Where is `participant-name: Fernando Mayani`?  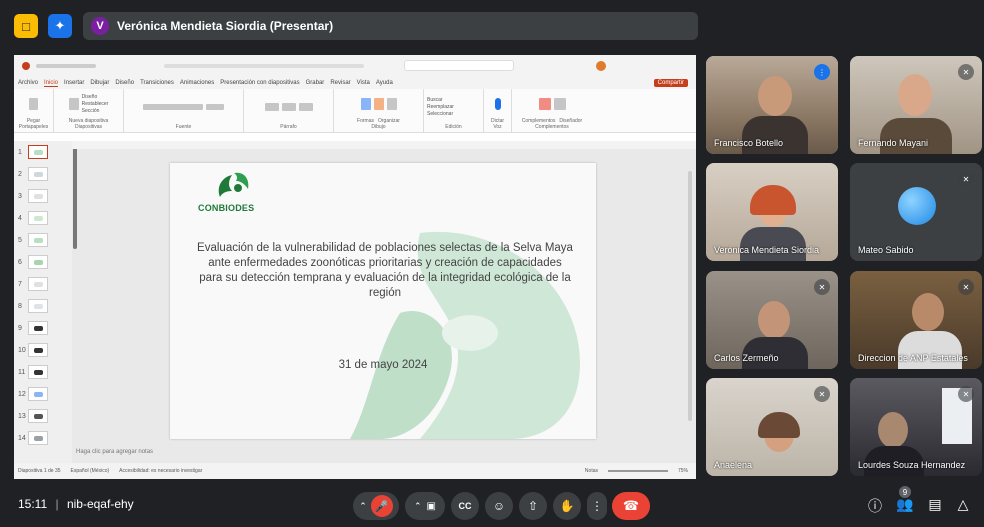 participant-name: Fernando Mayani is located at coordinates (893, 143).